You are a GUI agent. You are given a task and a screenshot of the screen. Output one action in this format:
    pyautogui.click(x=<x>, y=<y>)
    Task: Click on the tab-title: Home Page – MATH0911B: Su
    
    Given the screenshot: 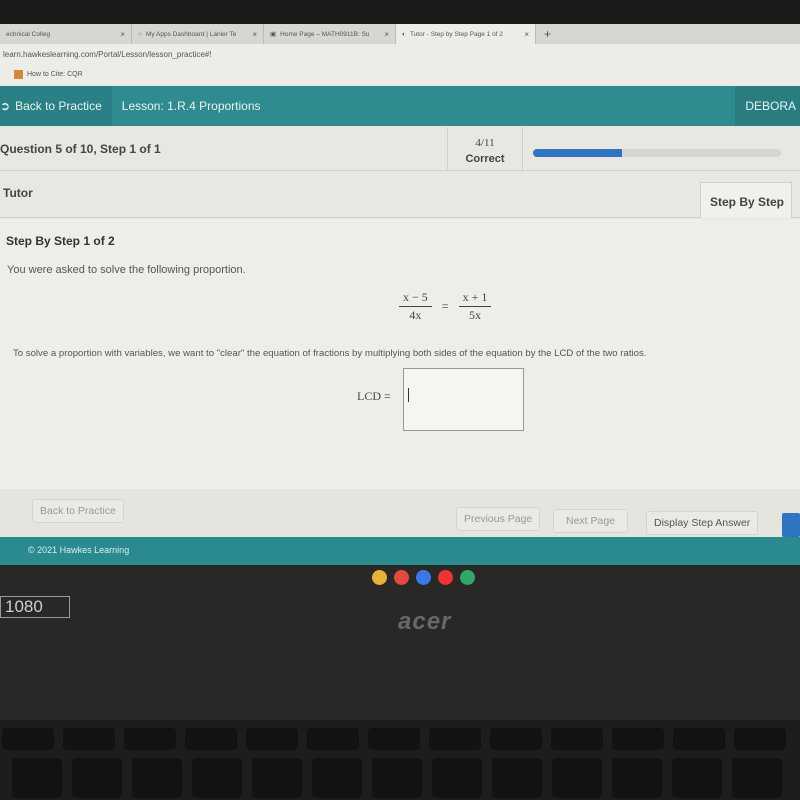 What is the action you would take?
    pyautogui.click(x=325, y=34)
    